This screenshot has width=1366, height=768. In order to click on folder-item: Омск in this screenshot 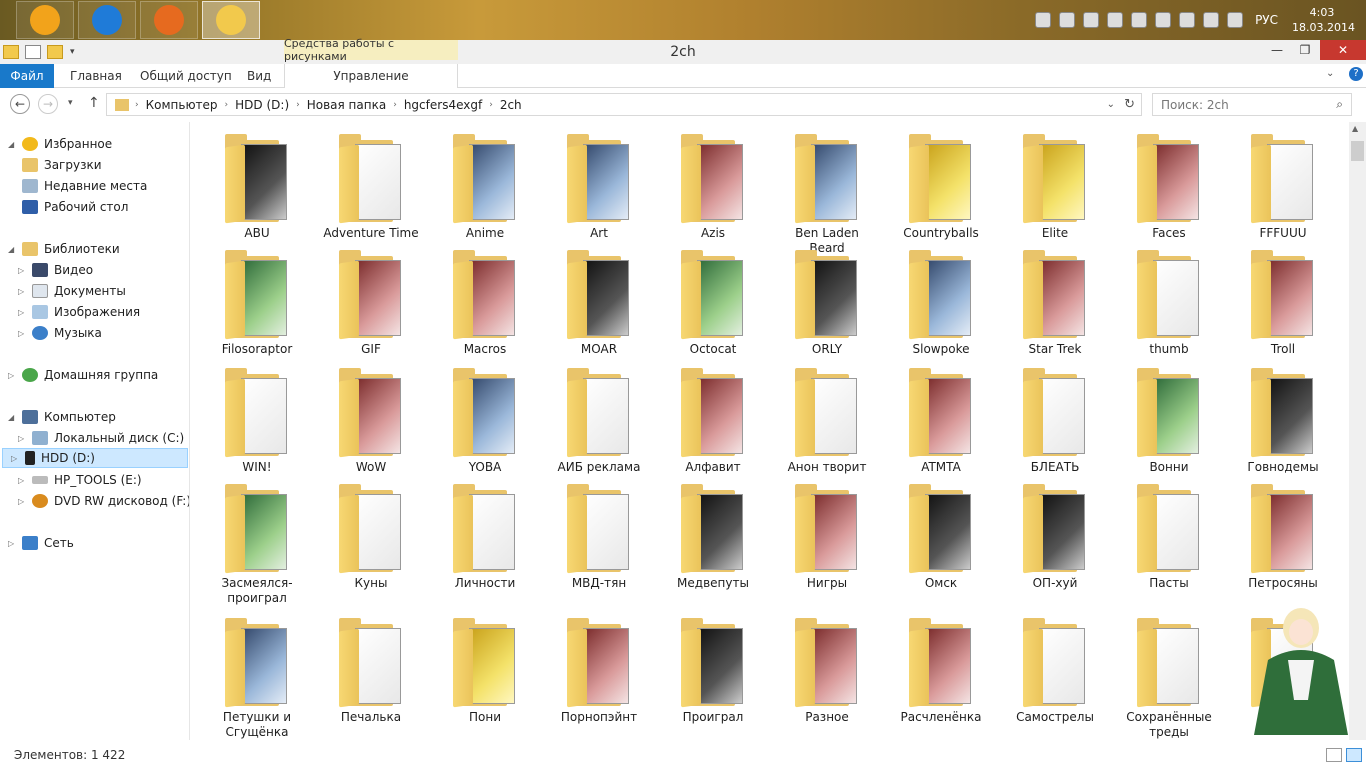, I will do `click(941, 534)`.